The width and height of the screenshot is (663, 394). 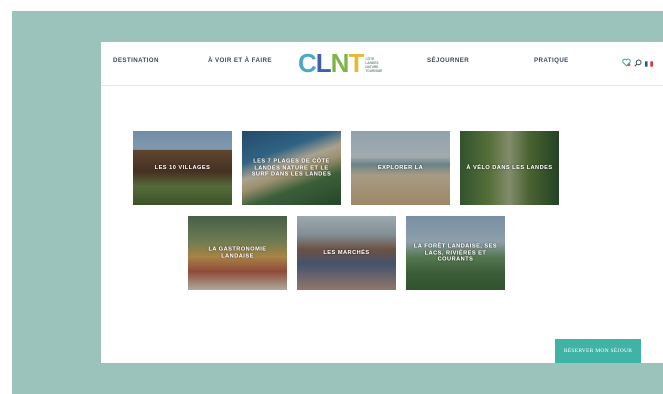 I want to click on tile-gastronomie: LA GASTRONOMIE LANDAISE, so click(x=237, y=253).